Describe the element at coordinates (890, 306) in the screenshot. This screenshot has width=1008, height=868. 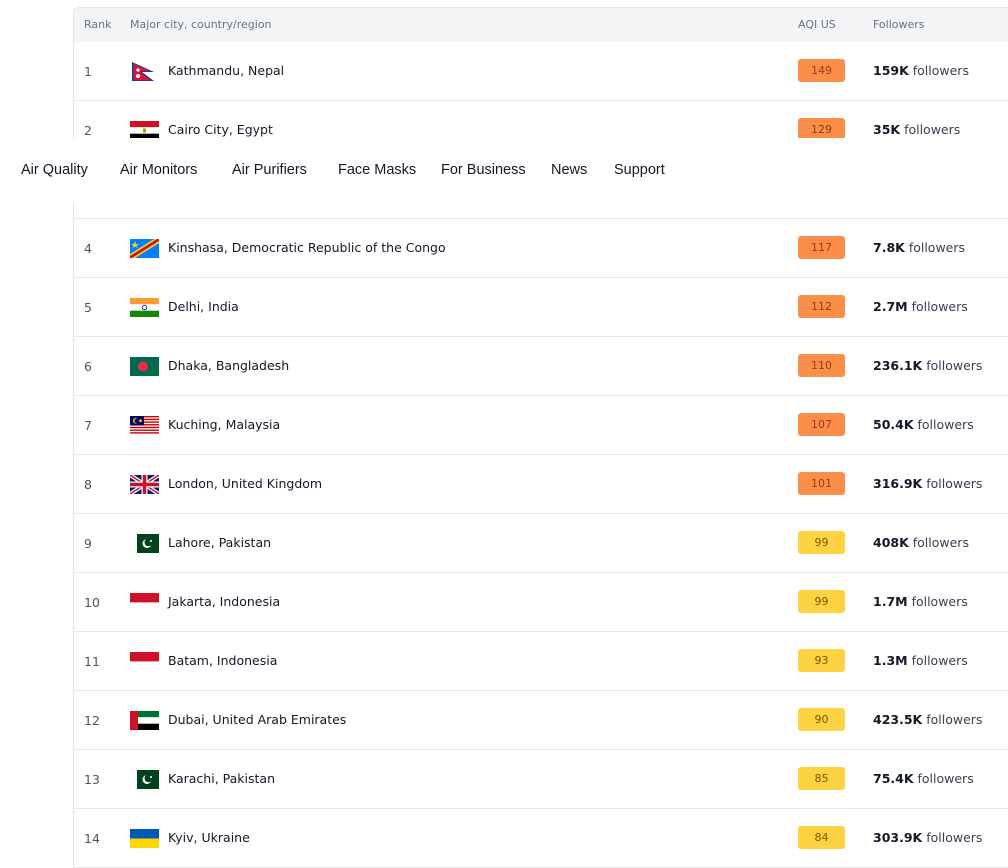
I see `followers-count: 2.7M` at that location.